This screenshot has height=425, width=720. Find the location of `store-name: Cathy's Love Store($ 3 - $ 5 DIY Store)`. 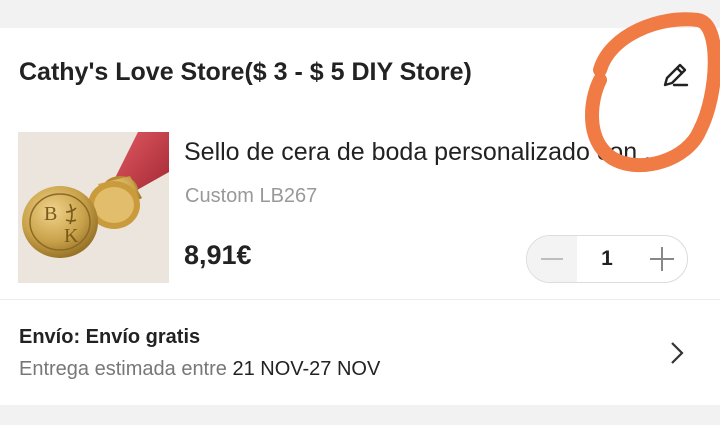

store-name: Cathy's Love Store($ 3 - $ 5 DIY Store) is located at coordinates (245, 72).